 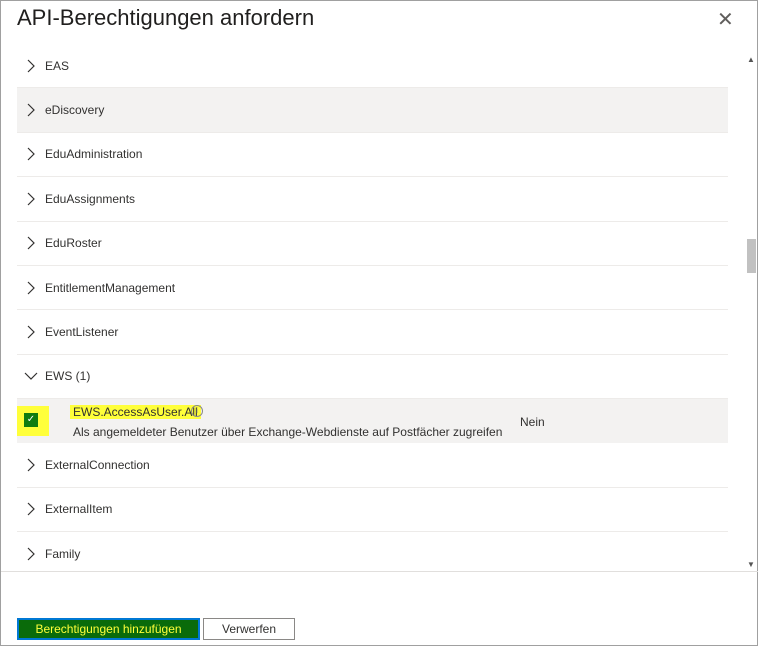 What do you see at coordinates (166, 17) in the screenshot?
I see `dialog-title: API-Berechtigungen anfordern` at bounding box center [166, 17].